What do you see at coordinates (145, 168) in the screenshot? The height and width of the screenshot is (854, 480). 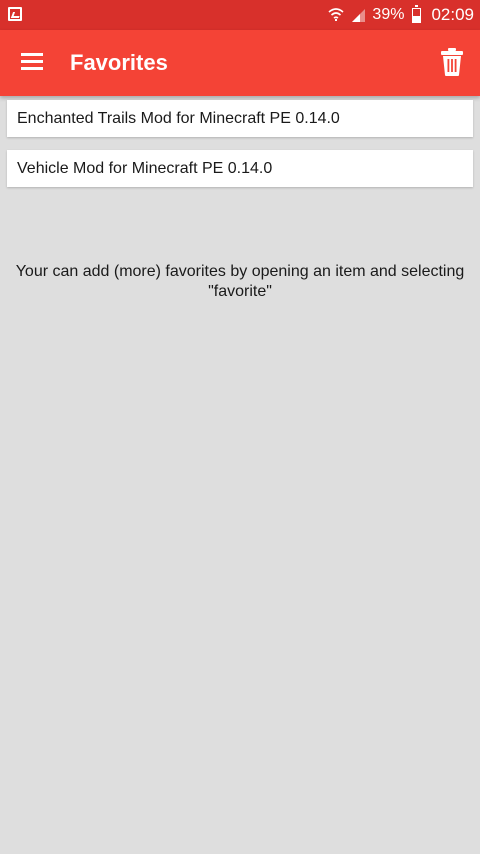 I see `list-item-label: Vehicle Mod for Minecraft PE 0.14.0` at bounding box center [145, 168].